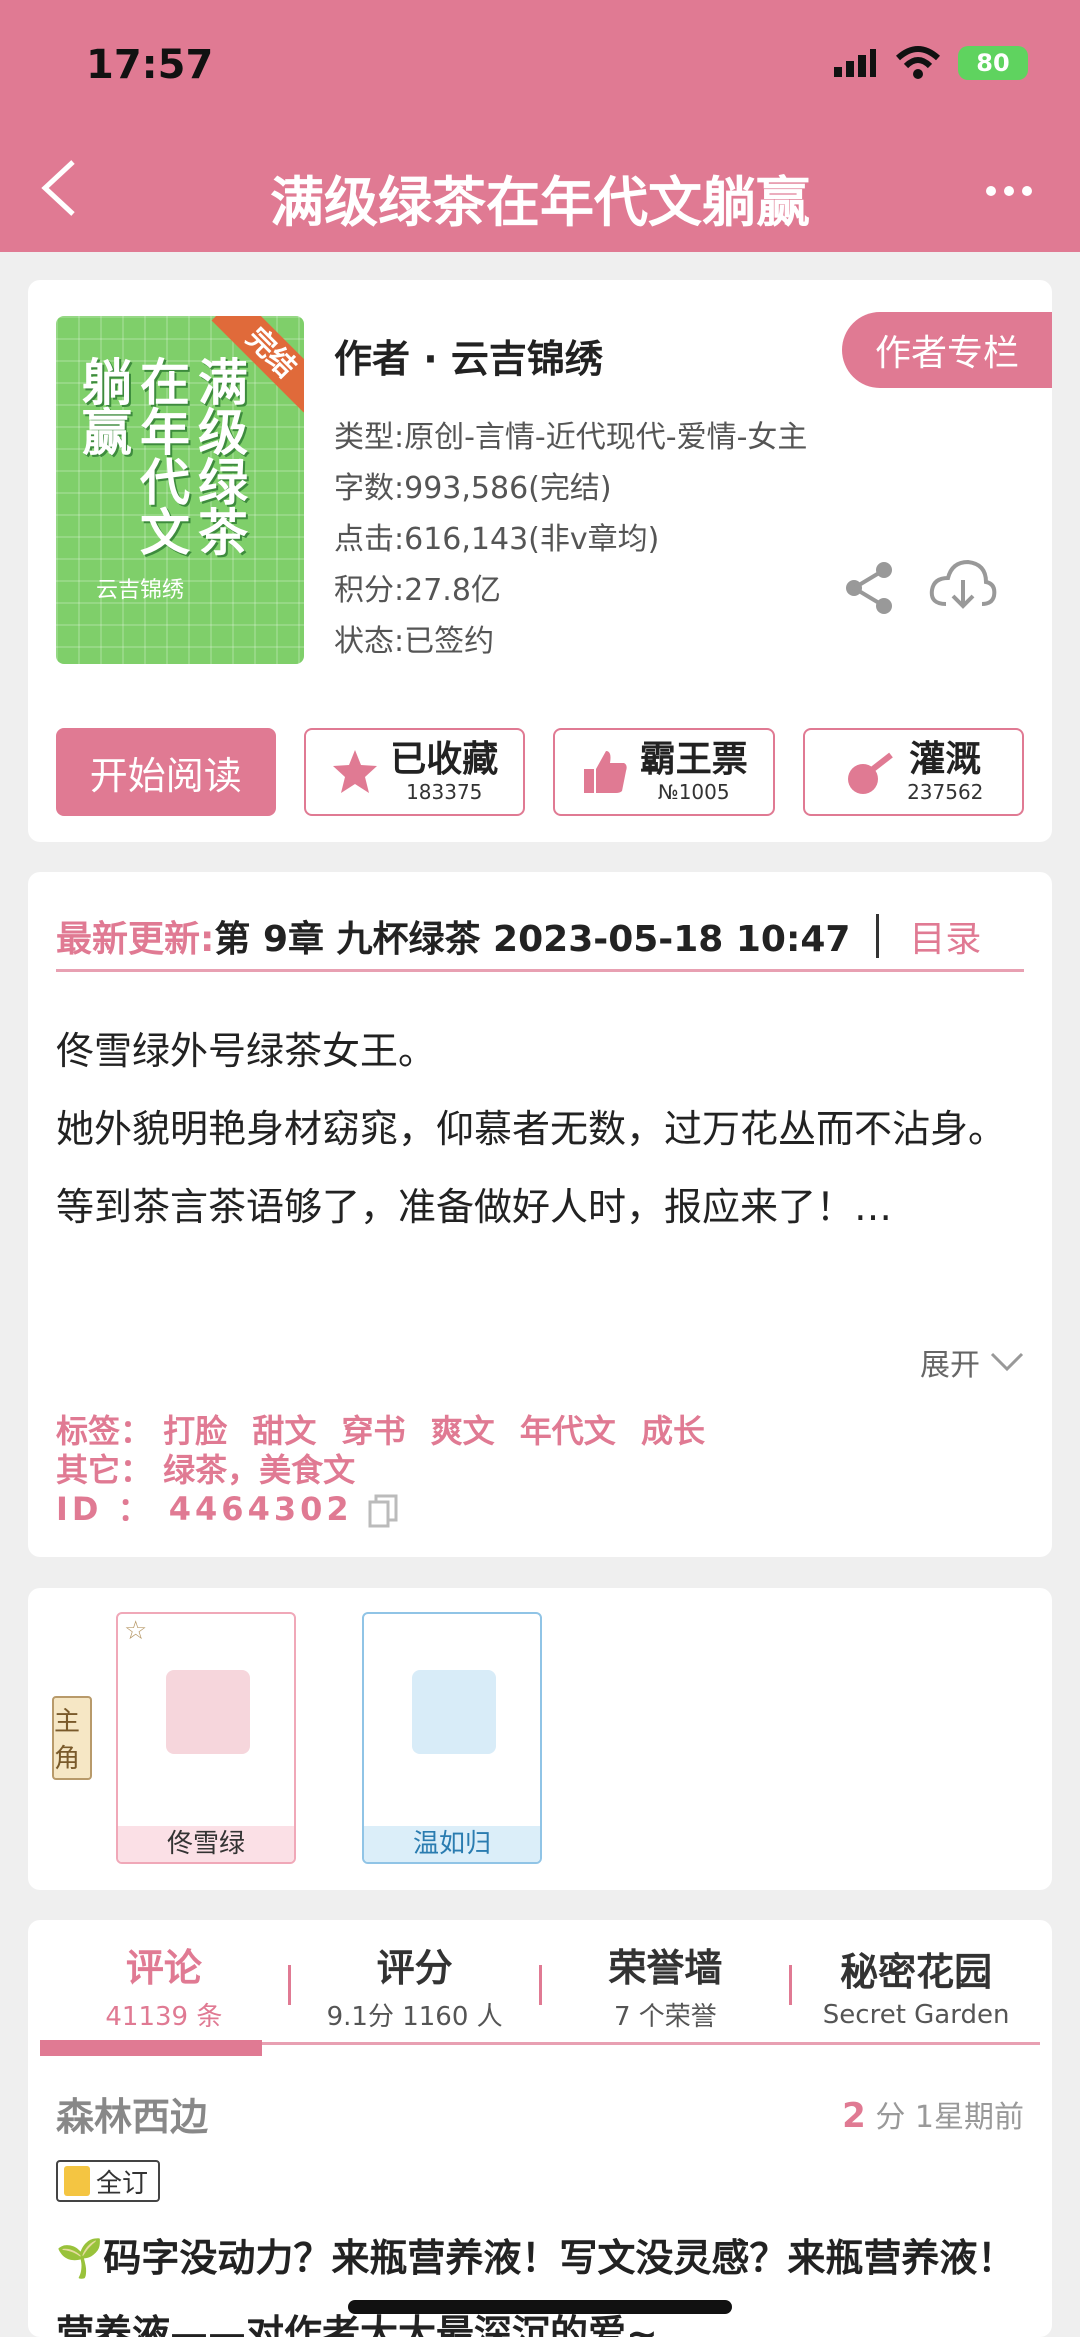 The width and height of the screenshot is (1080, 2337). What do you see at coordinates (963, 586) in the screenshot?
I see `download-icon` at bounding box center [963, 586].